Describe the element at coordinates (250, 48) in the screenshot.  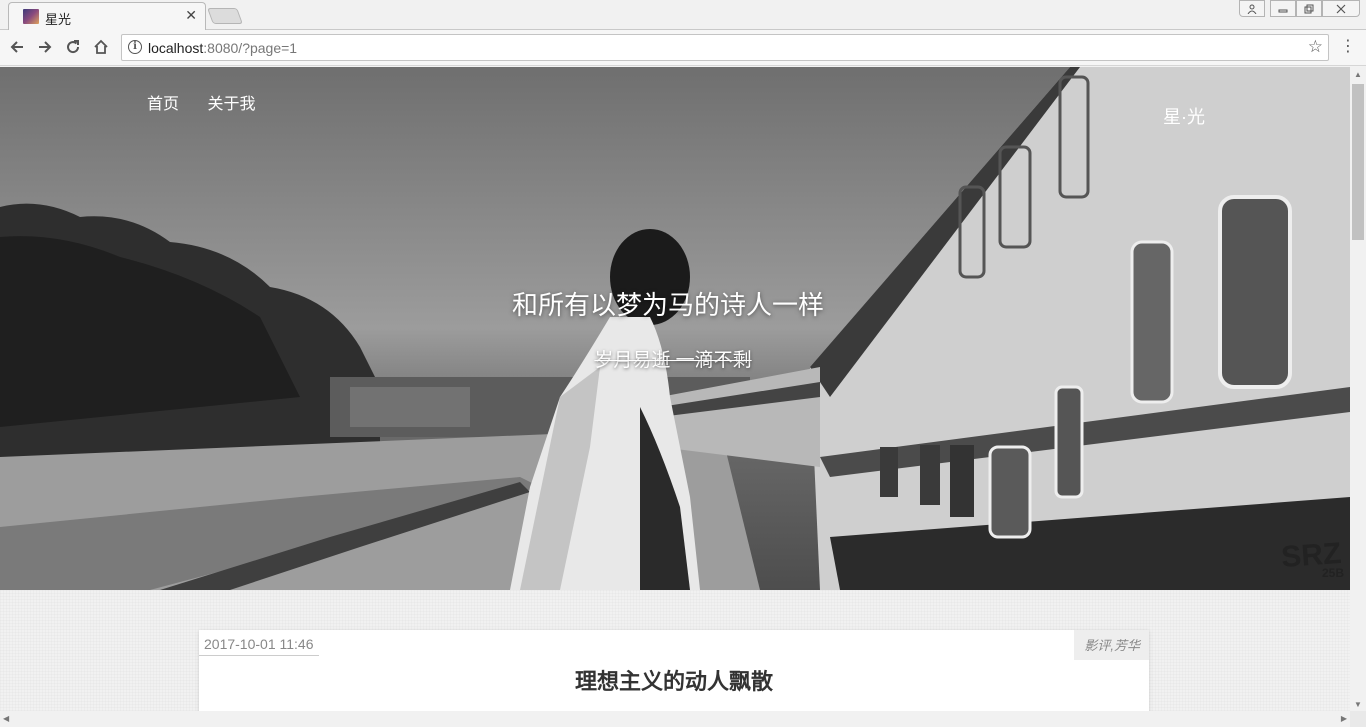
I see `url-rest: :8080/?page=1` at that location.